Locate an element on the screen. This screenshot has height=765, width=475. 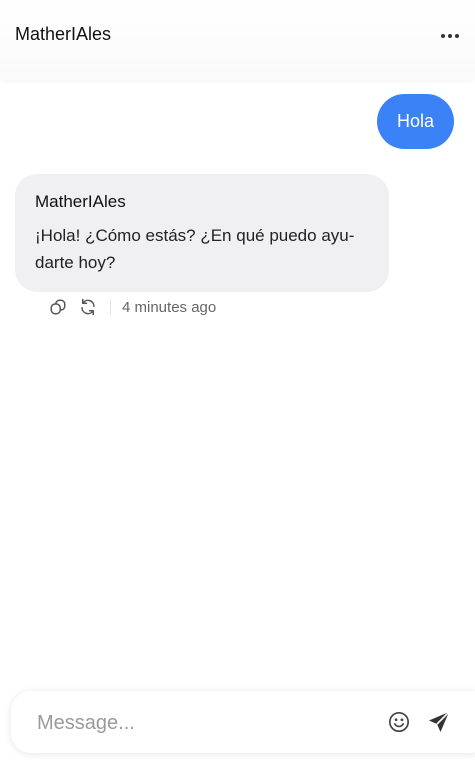
copy-icon is located at coordinates (58, 307).